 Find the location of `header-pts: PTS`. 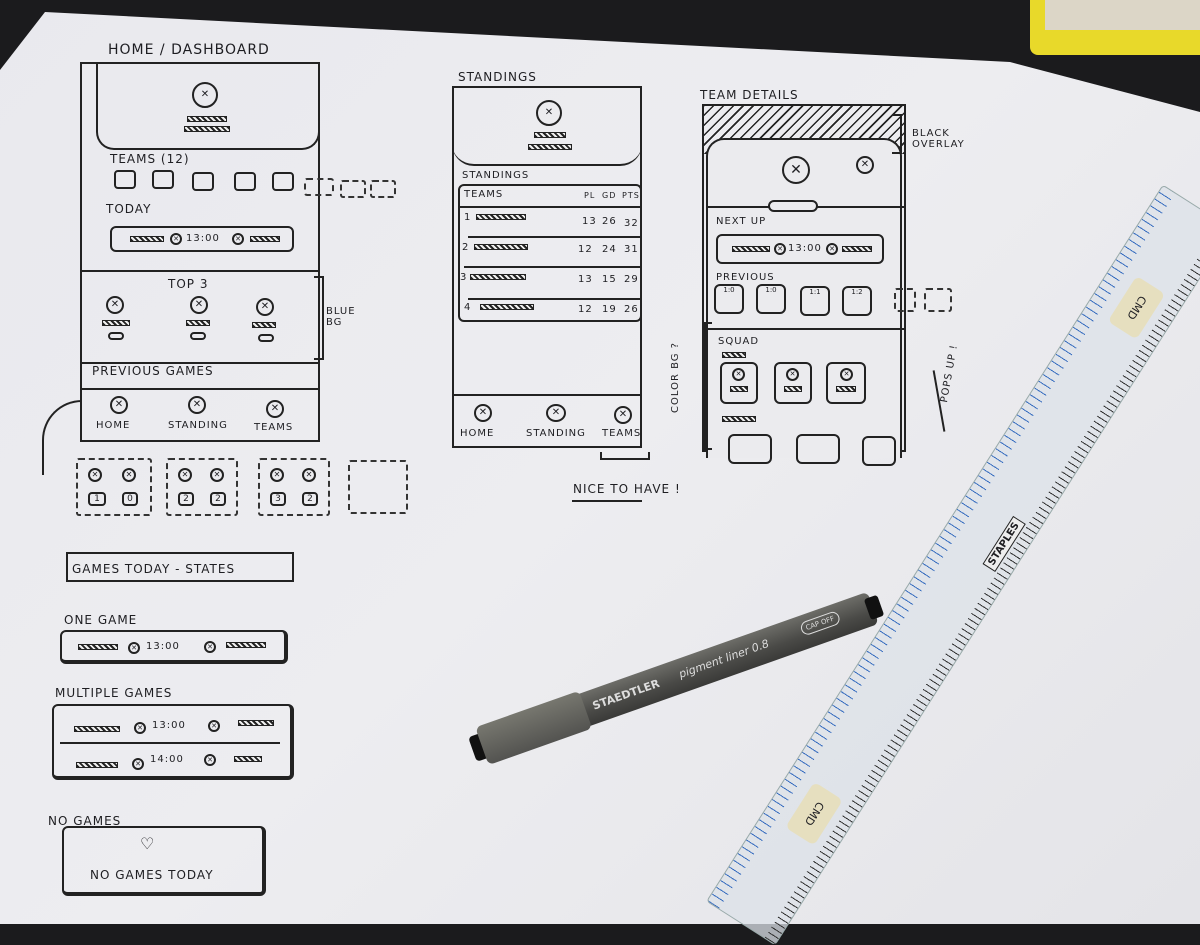

header-pts: PTS is located at coordinates (631, 195).